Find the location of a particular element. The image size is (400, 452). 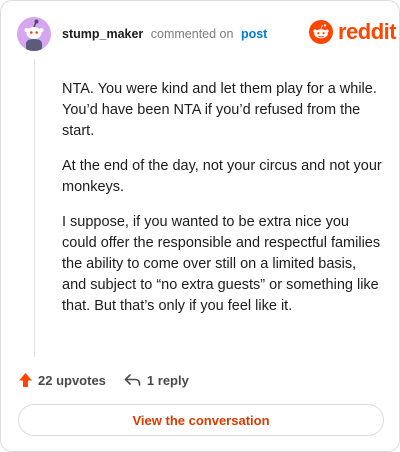

comment-footer: 22 upvotes 1 reply is located at coordinates (103, 380).